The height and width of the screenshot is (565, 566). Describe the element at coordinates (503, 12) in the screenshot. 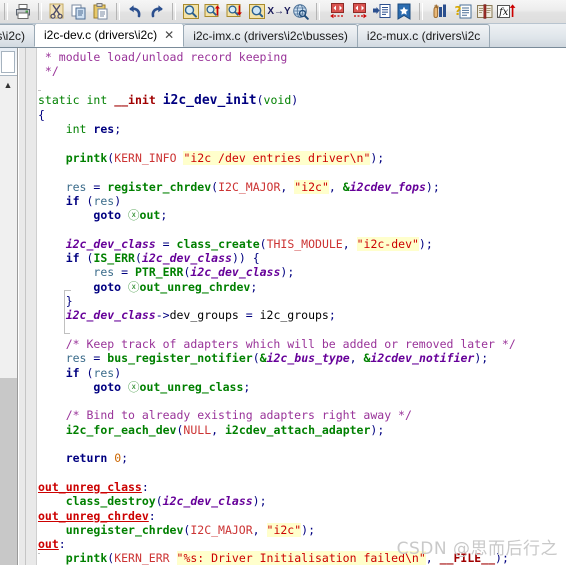

I see `svg-text: fx` at that location.